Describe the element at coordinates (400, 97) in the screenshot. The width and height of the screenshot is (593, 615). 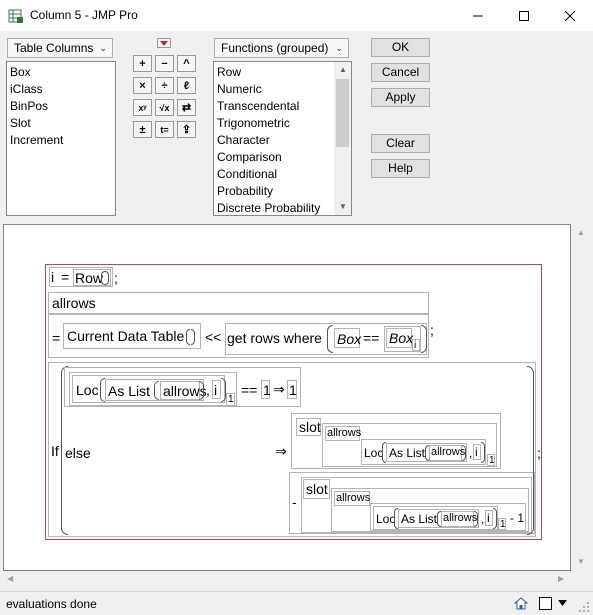
I see `apply-button: Apply` at that location.